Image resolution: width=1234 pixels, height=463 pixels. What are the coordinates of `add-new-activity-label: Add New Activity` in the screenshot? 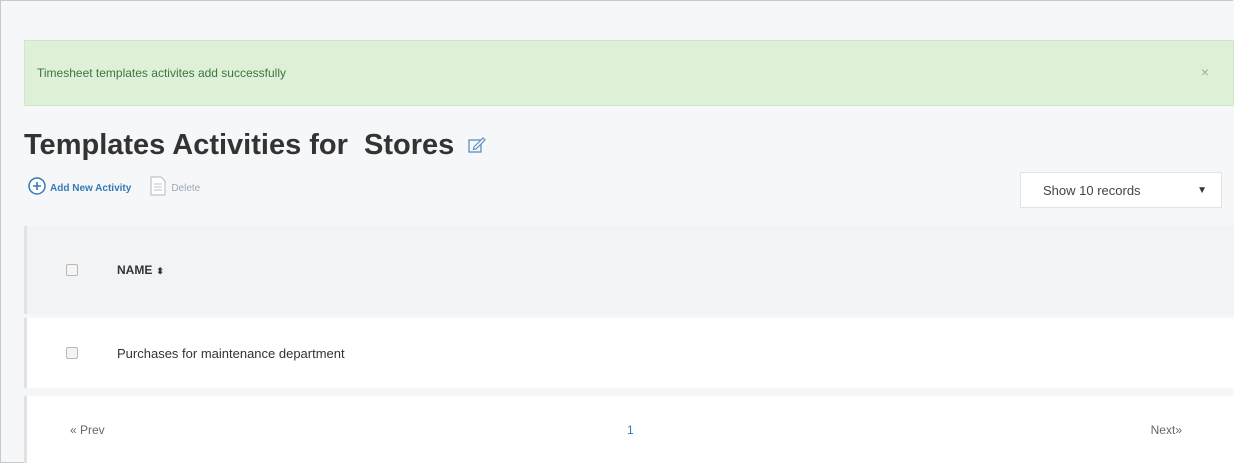 It's located at (91, 188).